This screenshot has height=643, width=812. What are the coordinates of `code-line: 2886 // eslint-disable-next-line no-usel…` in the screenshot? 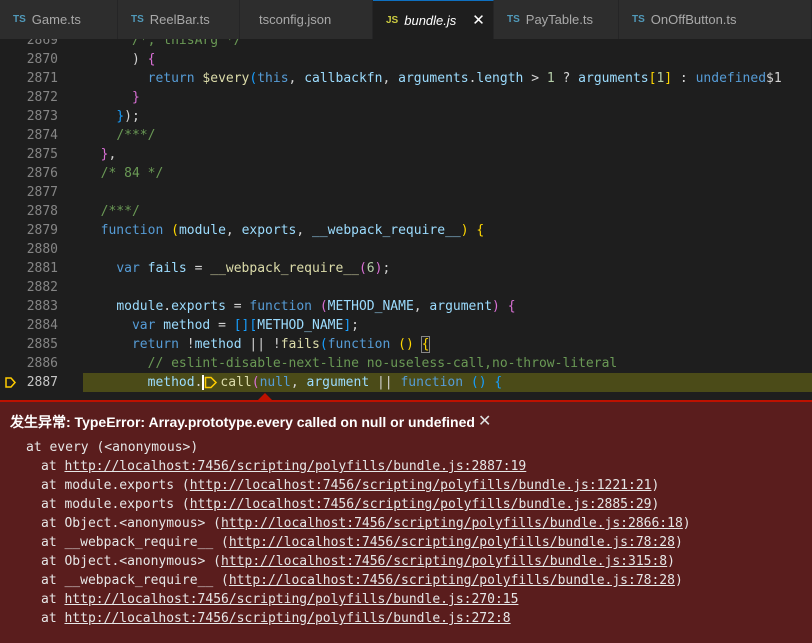 It's located at (406, 363).